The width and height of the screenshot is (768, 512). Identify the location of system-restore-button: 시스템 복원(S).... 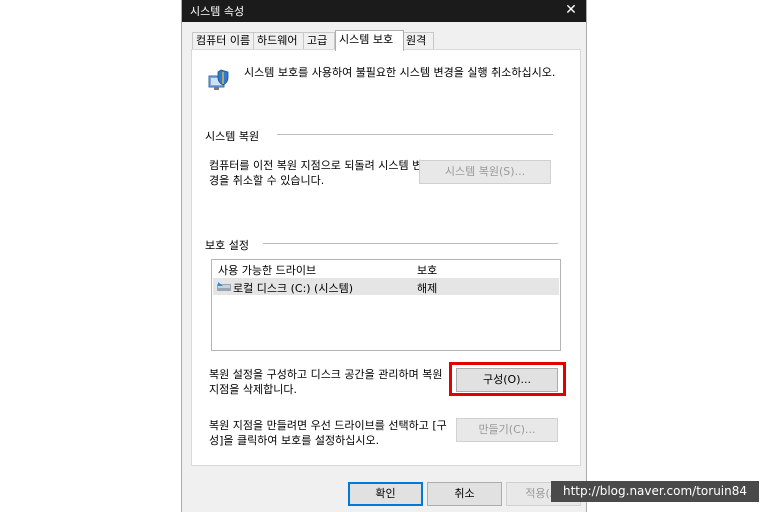
(485, 172).